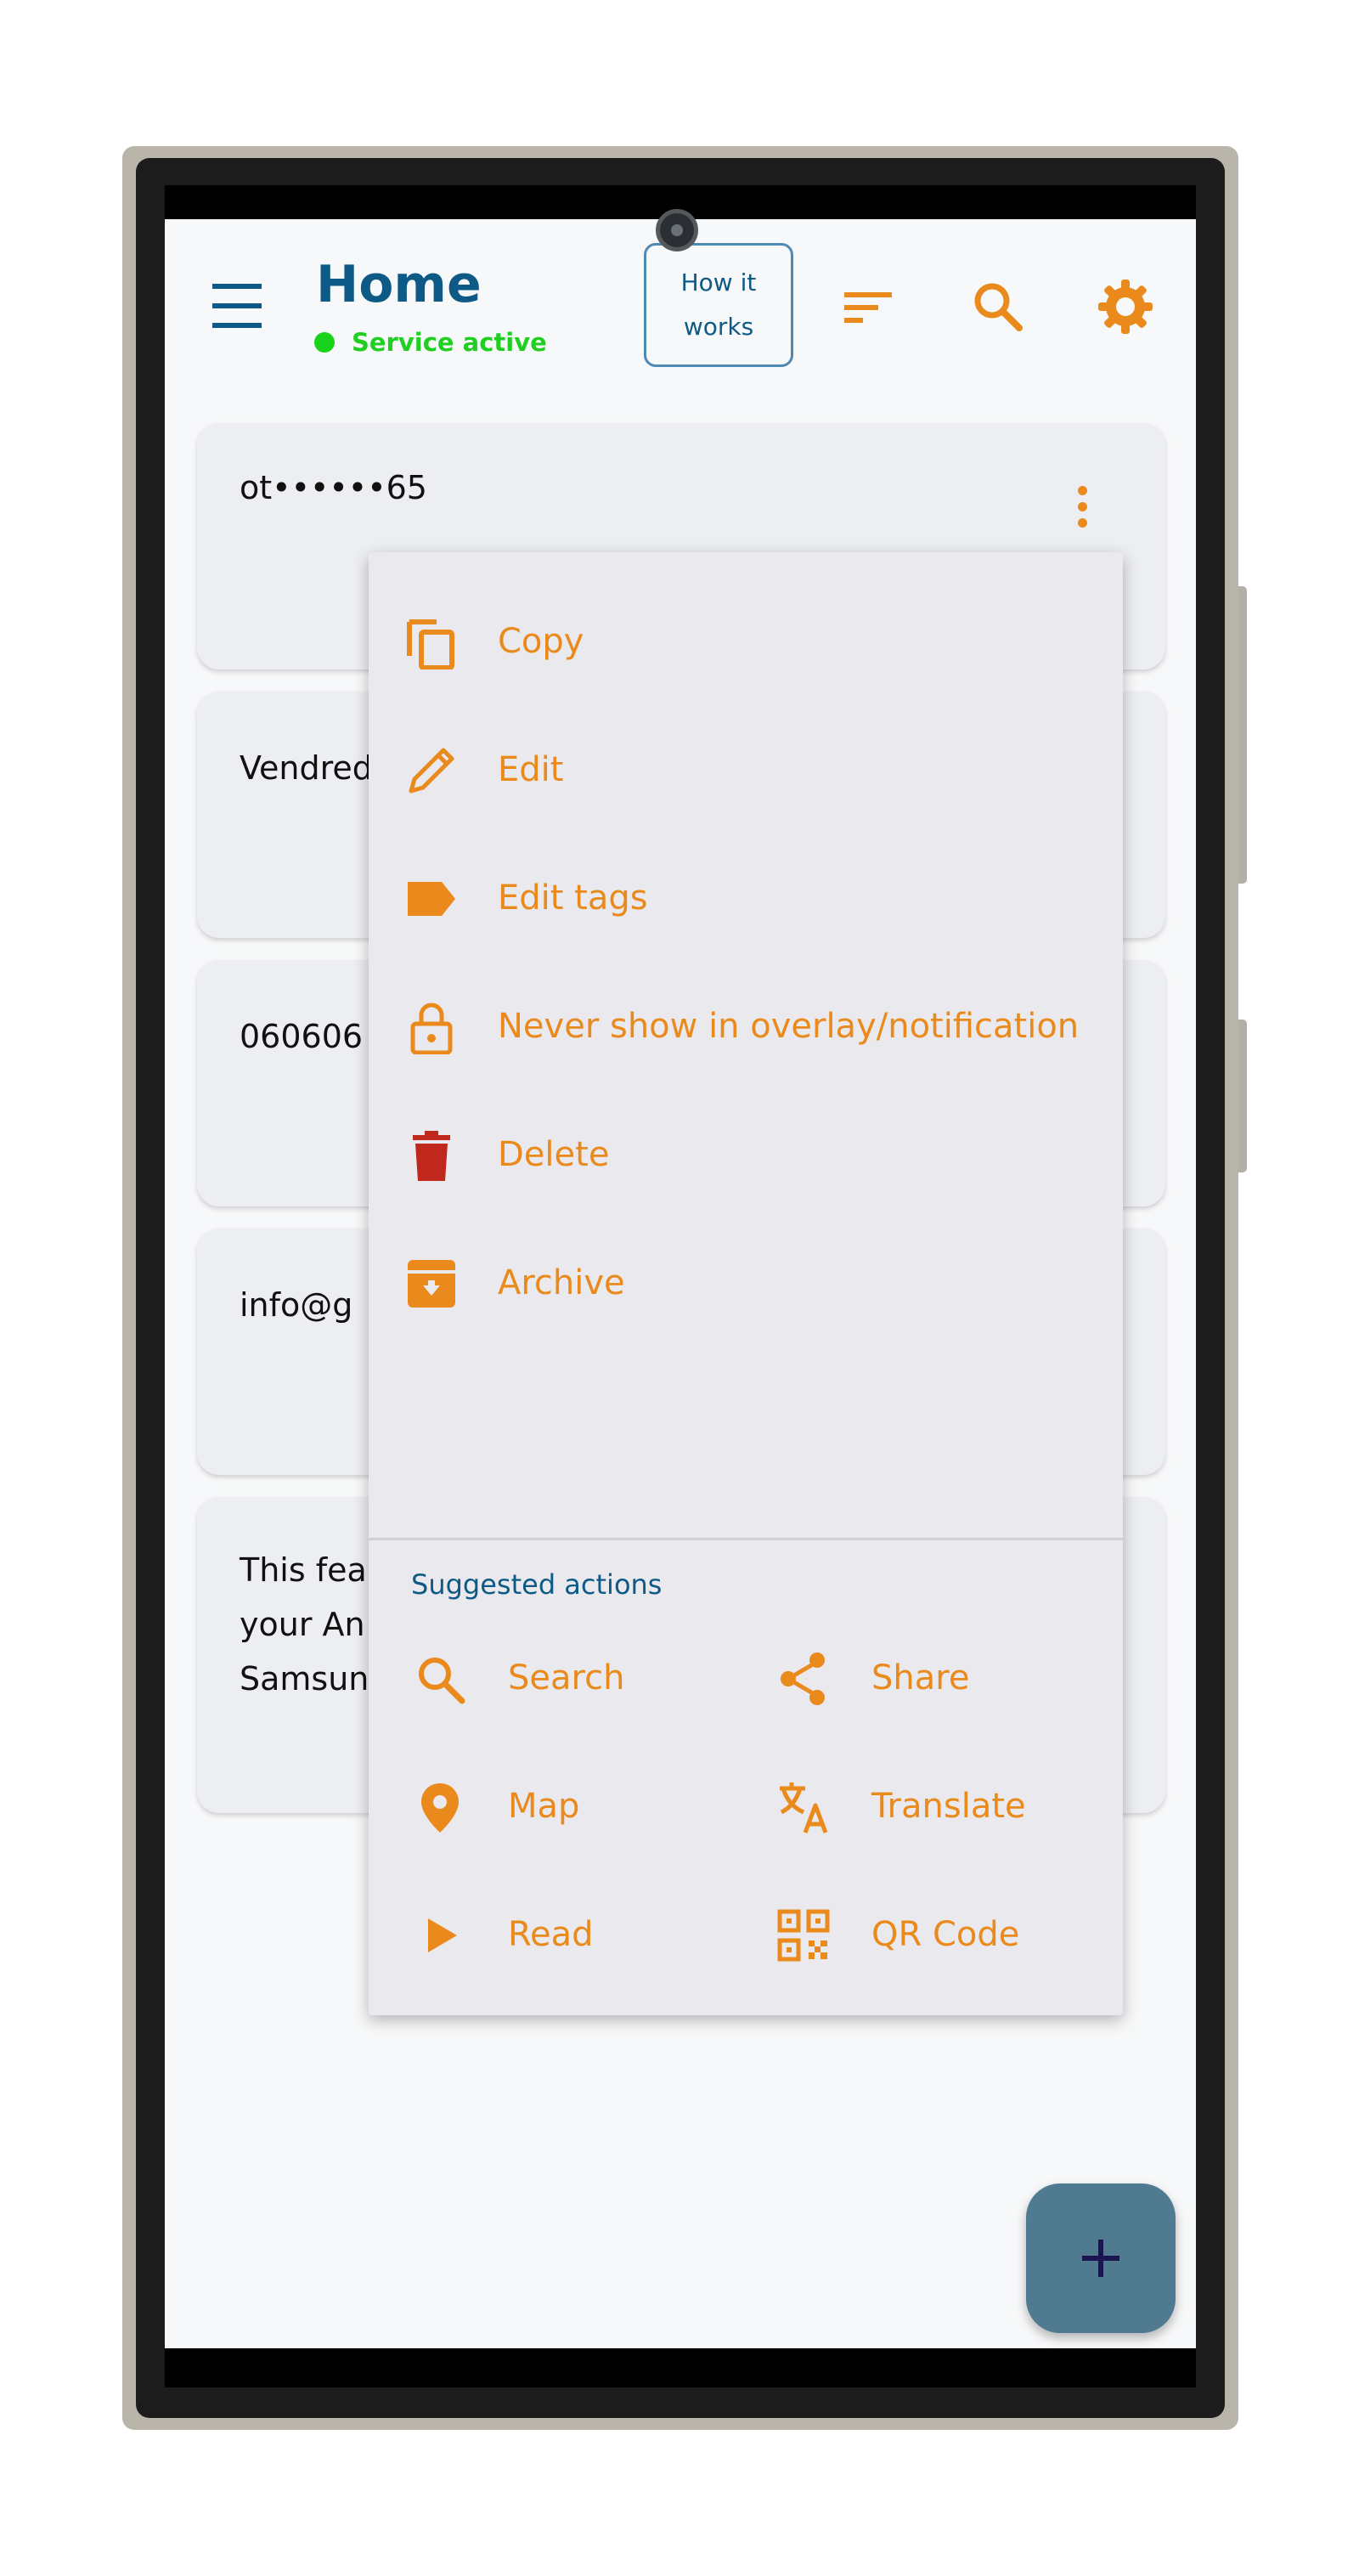 Image resolution: width=1359 pixels, height=2576 pixels. I want to click on lock-icon, so click(431, 1028).